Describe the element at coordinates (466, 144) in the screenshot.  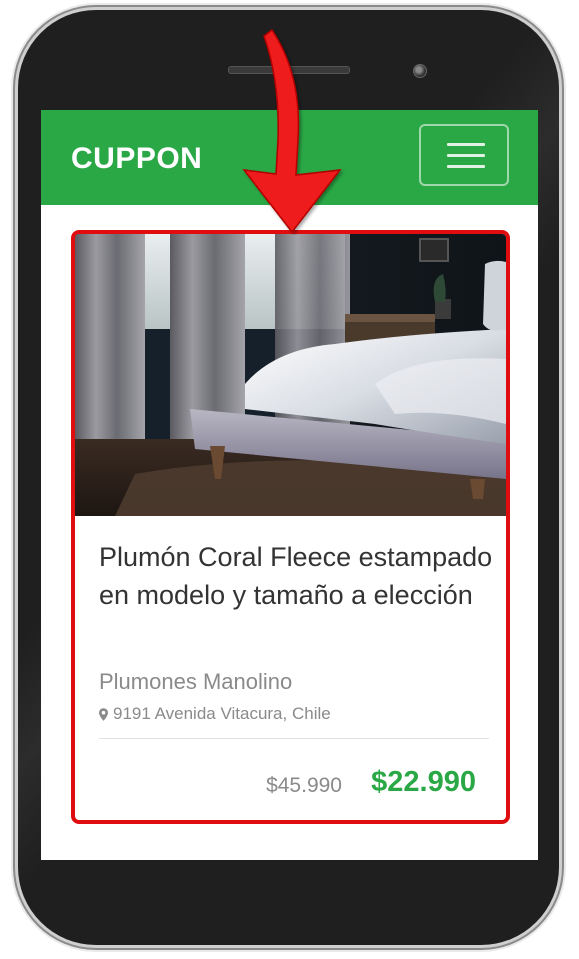
I see `hamburger-menu-icon` at that location.